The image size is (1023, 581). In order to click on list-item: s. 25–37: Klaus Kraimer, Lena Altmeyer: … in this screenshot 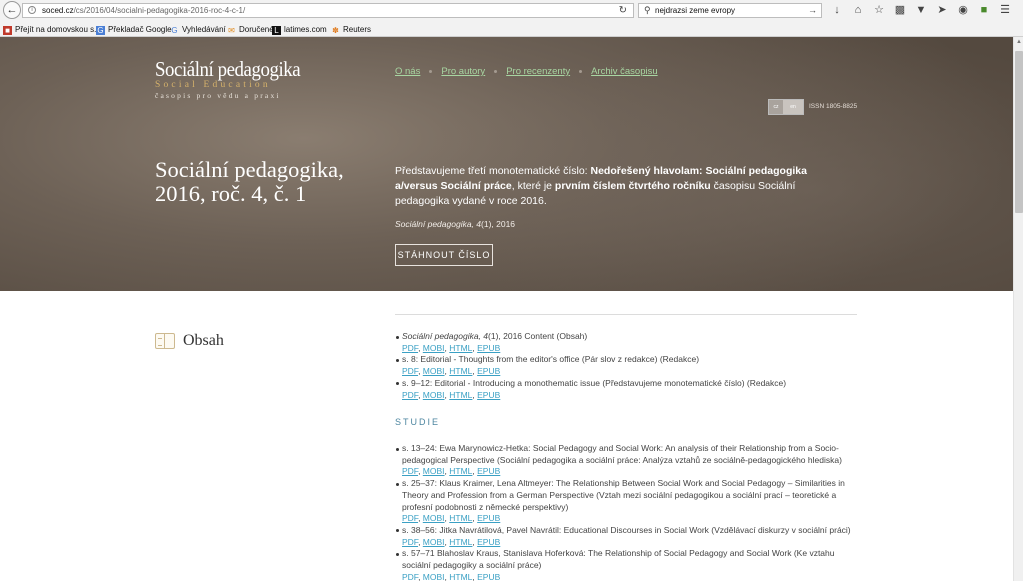, I will do `click(627, 501)`.